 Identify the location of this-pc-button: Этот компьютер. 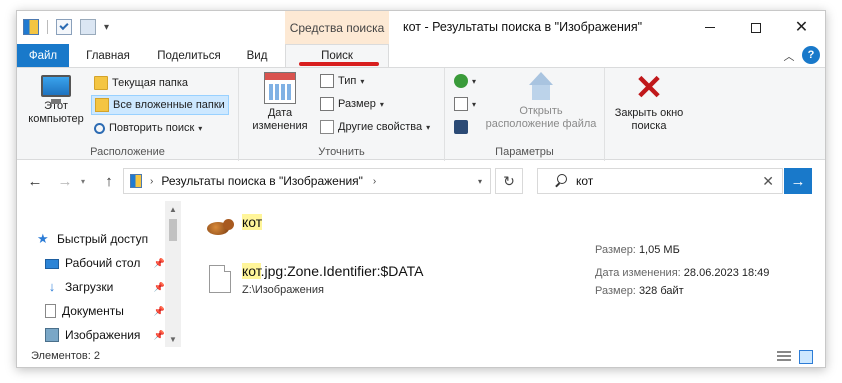
(56, 99).